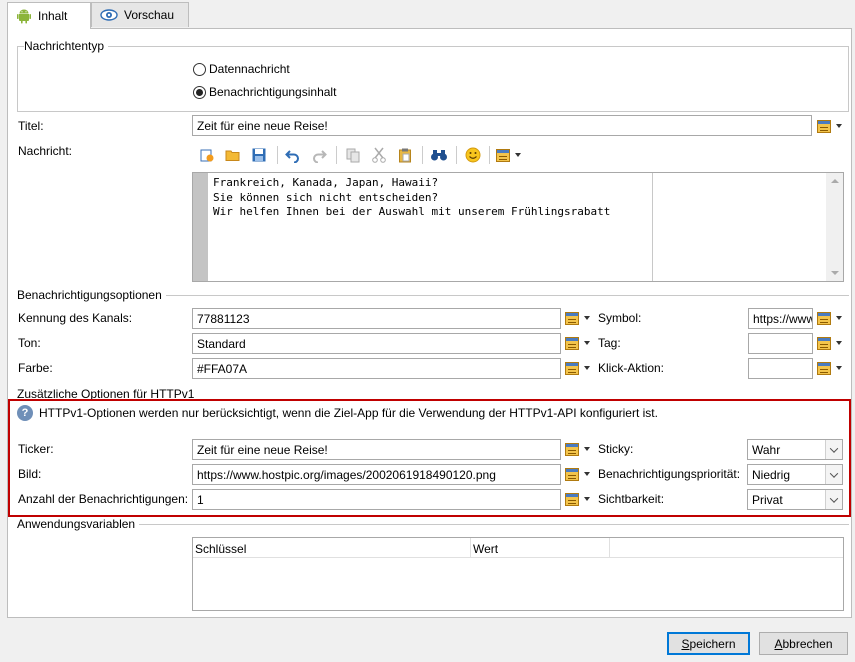 The image size is (855, 662). What do you see at coordinates (200, 227) in the screenshot?
I see `editor-gutter` at bounding box center [200, 227].